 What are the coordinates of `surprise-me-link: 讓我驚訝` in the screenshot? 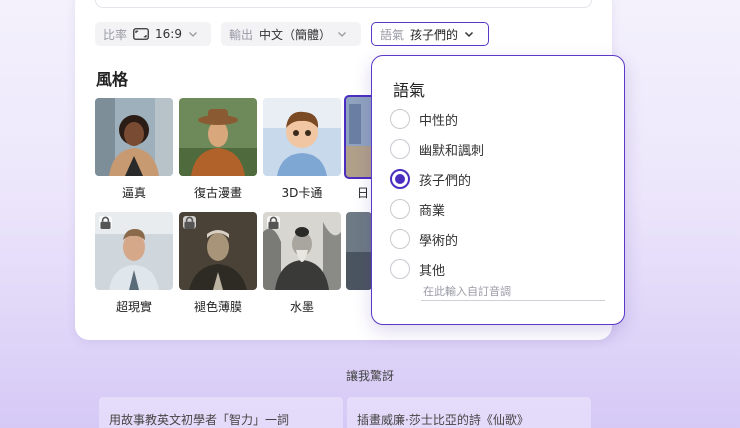 It's located at (370, 375).